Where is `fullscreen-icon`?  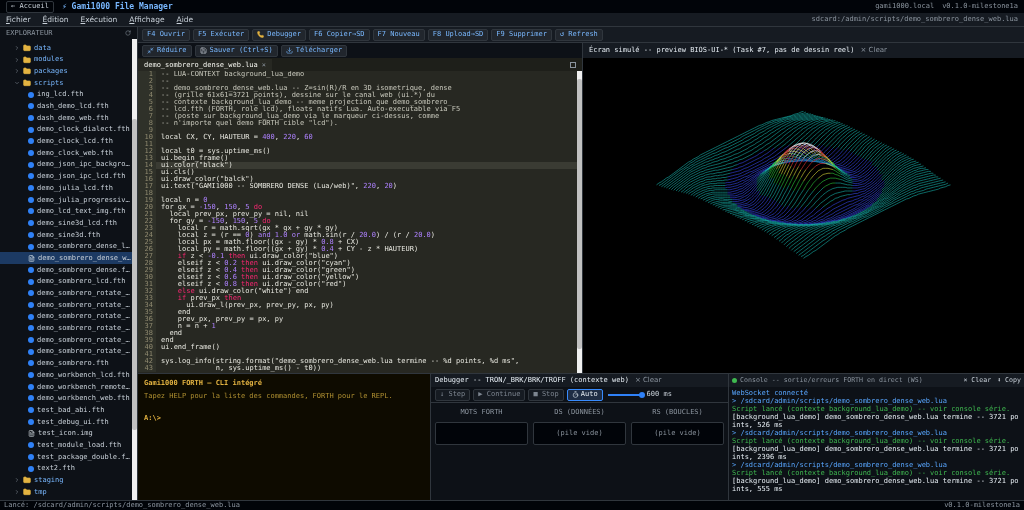
fullscreen-icon is located at coordinates (573, 65).